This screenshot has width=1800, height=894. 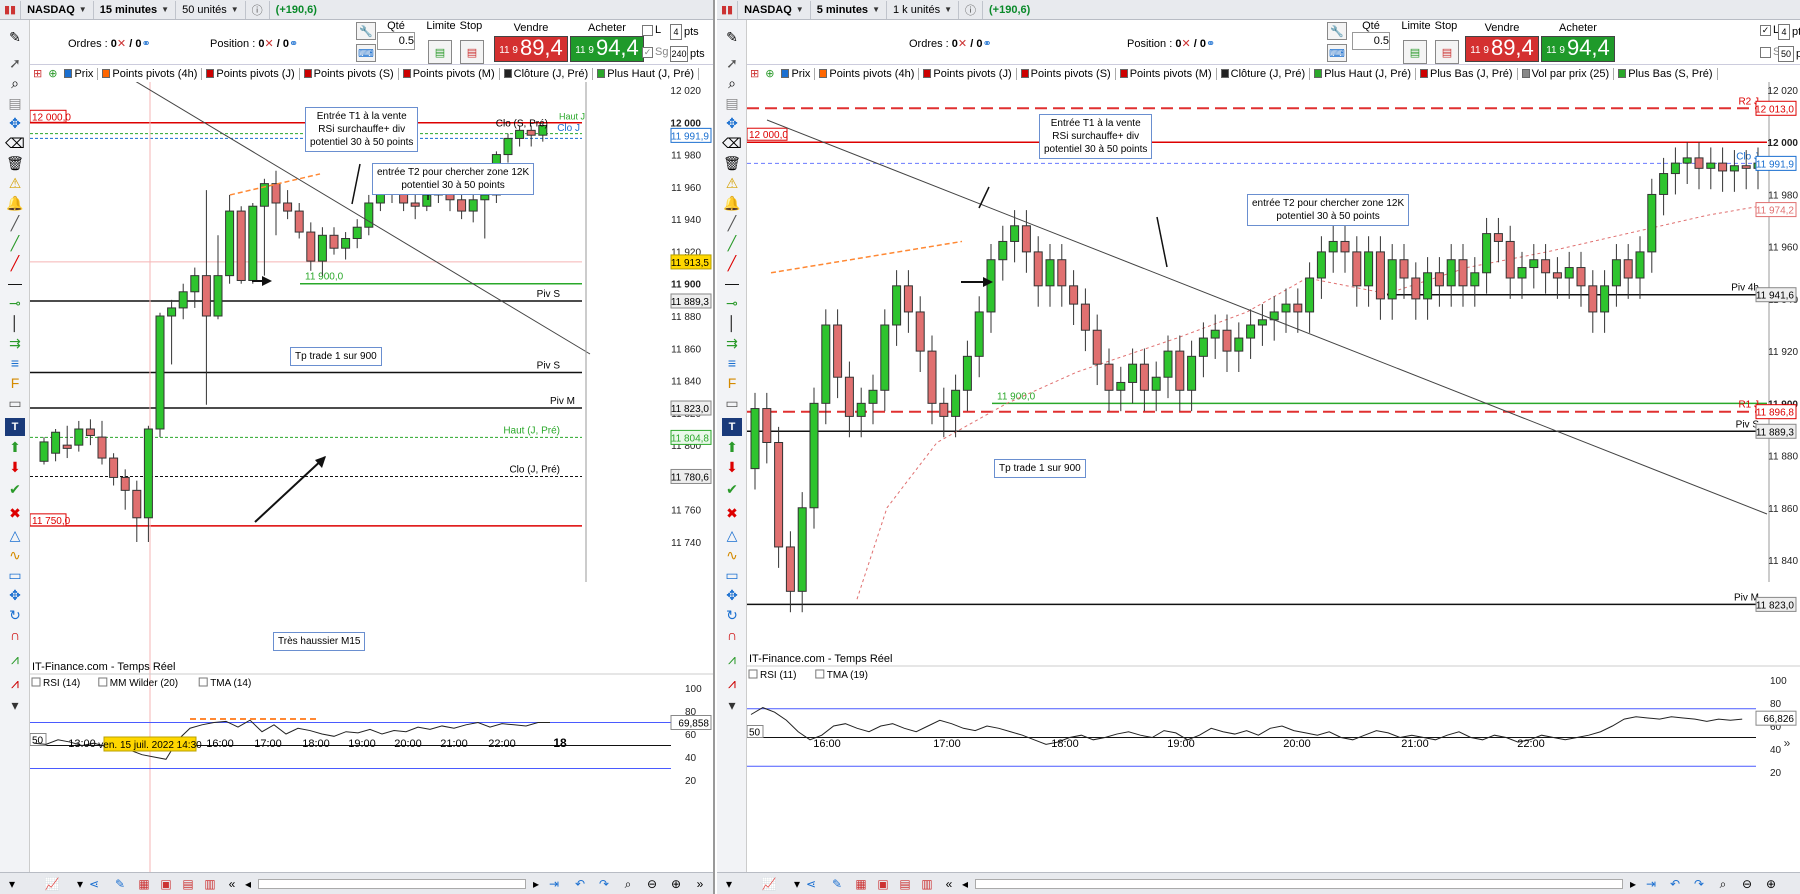 What do you see at coordinates (15, 123) in the screenshot?
I see `move-icon: ✥` at bounding box center [15, 123].